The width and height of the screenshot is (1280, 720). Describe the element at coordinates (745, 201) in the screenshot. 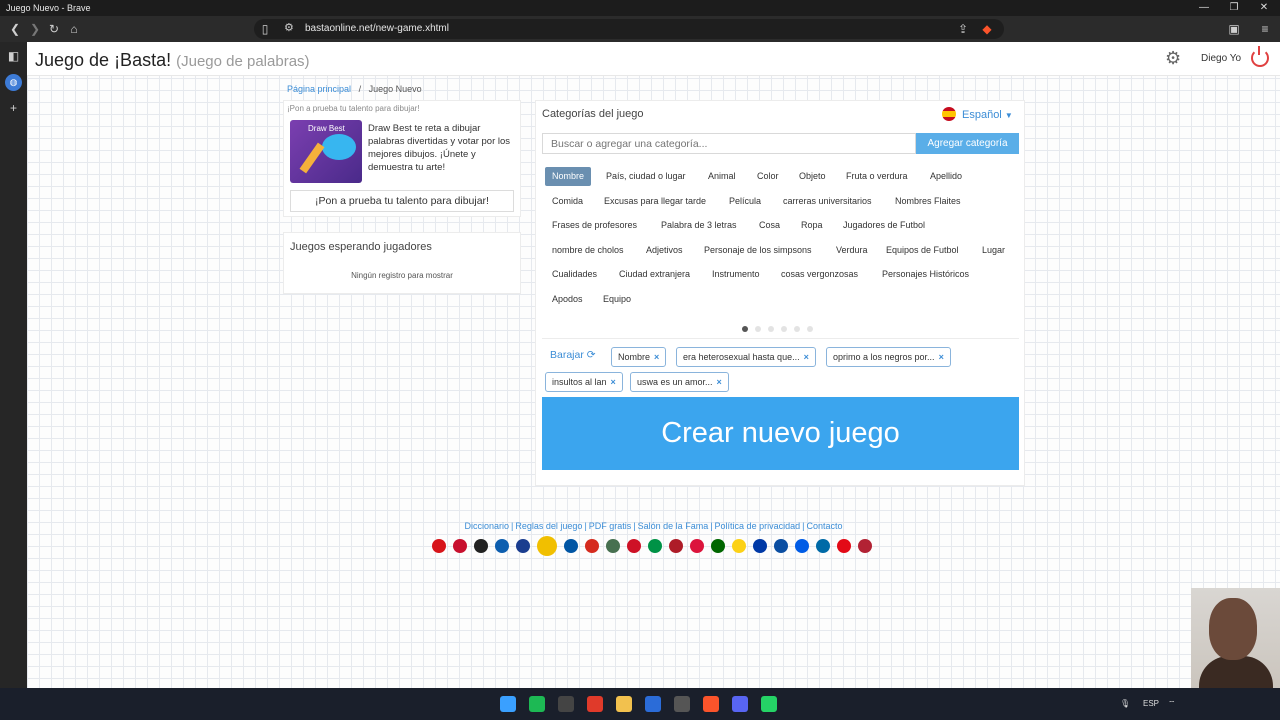

I see `category-chip: Película` at that location.